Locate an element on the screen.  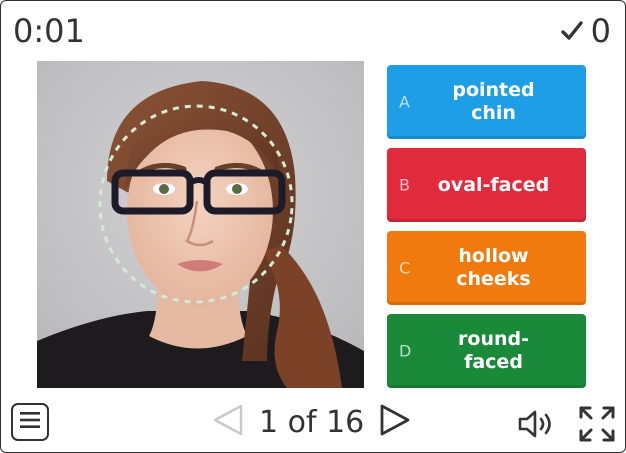
answer-option-c: C hollow cheeks is located at coordinates (486, 268).